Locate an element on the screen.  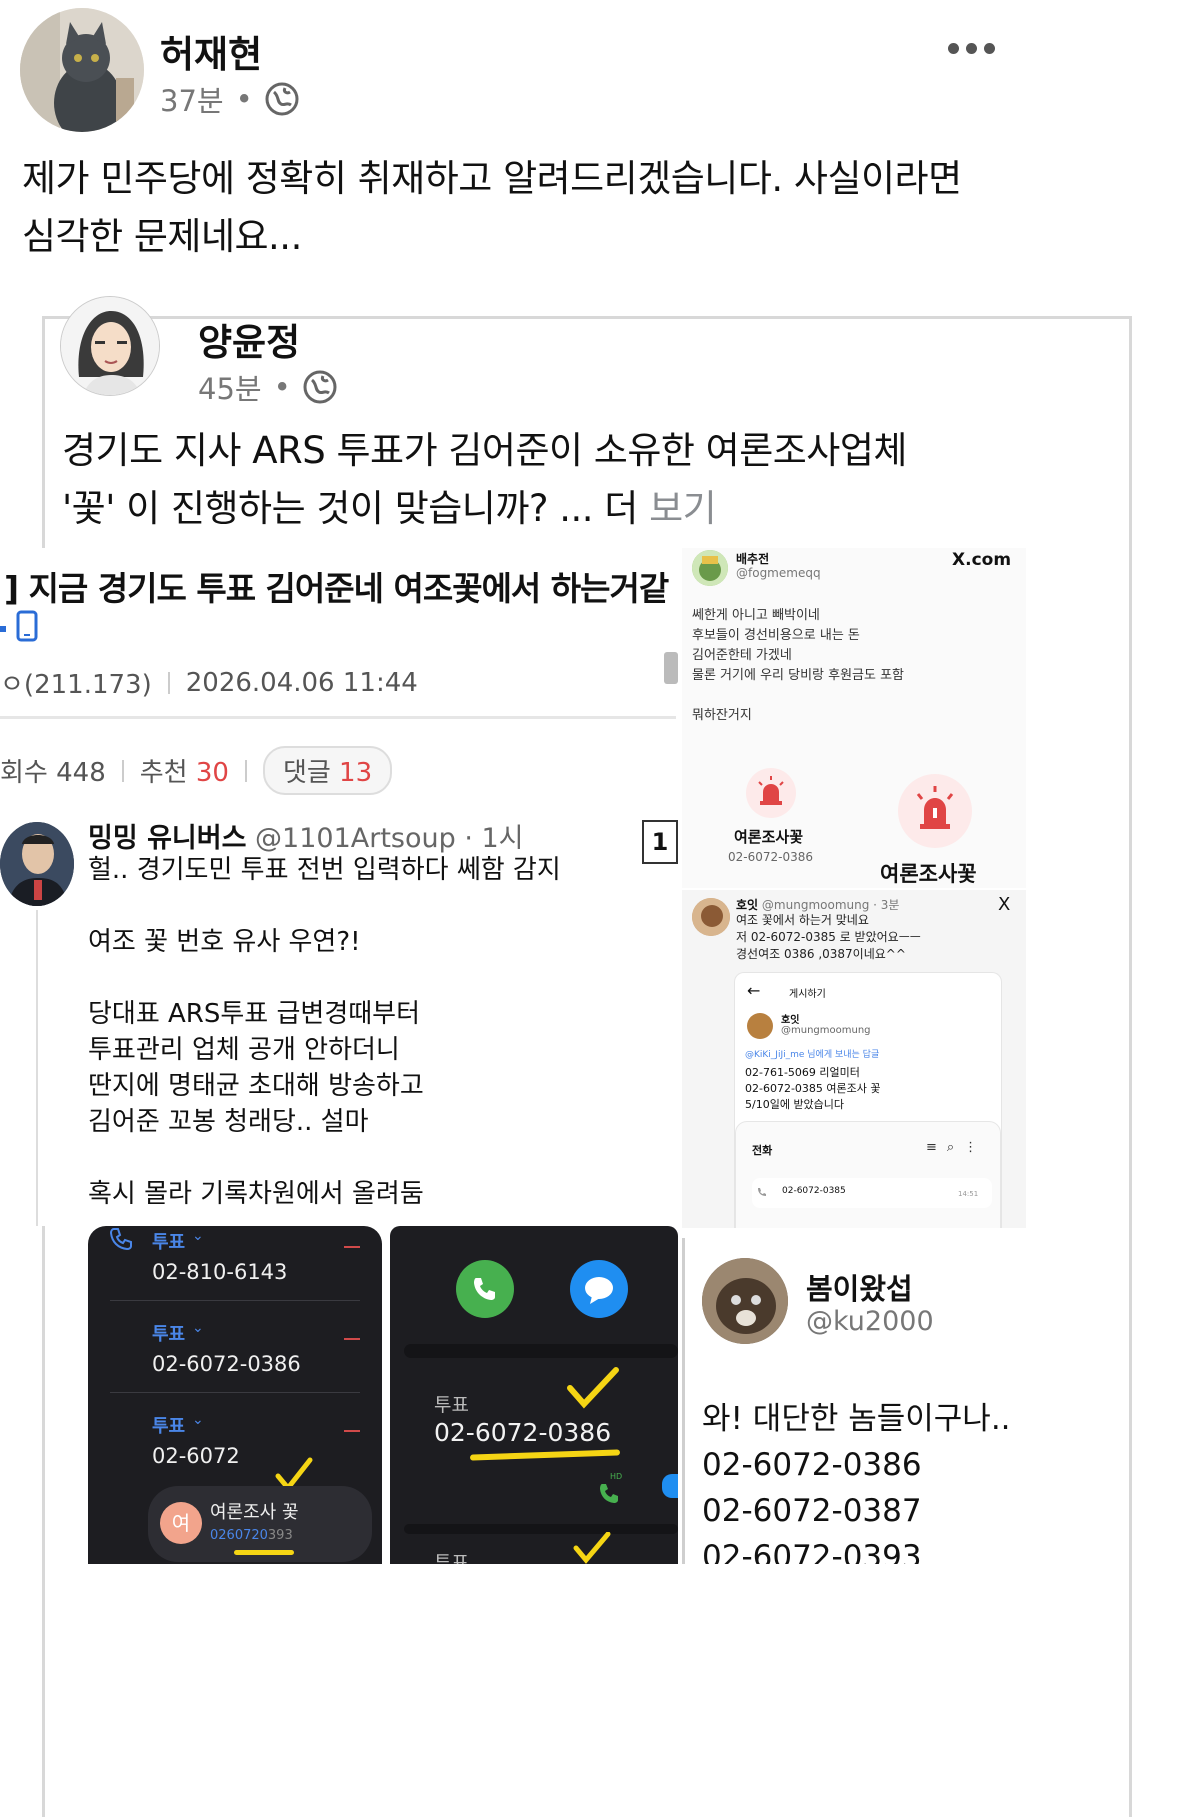
checkmark-icon is located at coordinates (592, 1548).